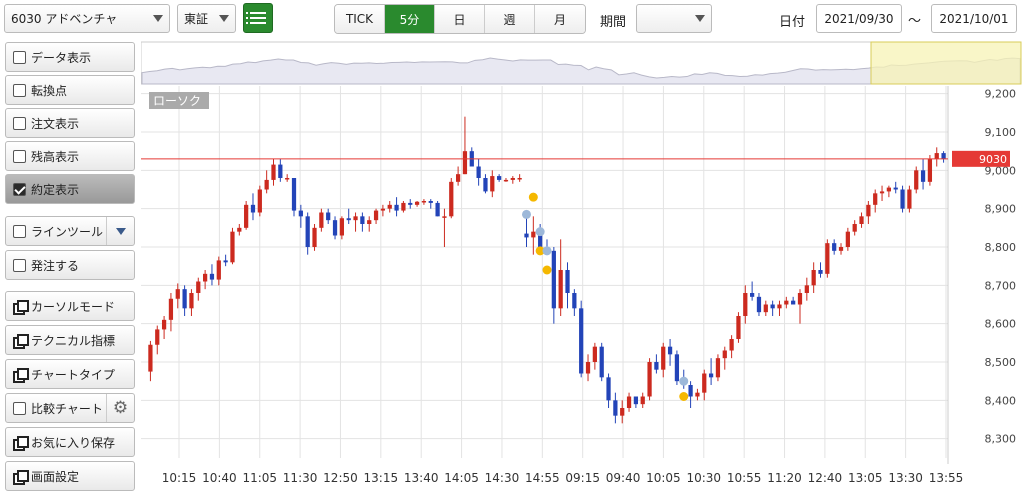 The height and width of the screenshot is (491, 1024). What do you see at coordinates (70, 442) in the screenshot?
I see `save-favorite-button: お気に入り保存` at bounding box center [70, 442].